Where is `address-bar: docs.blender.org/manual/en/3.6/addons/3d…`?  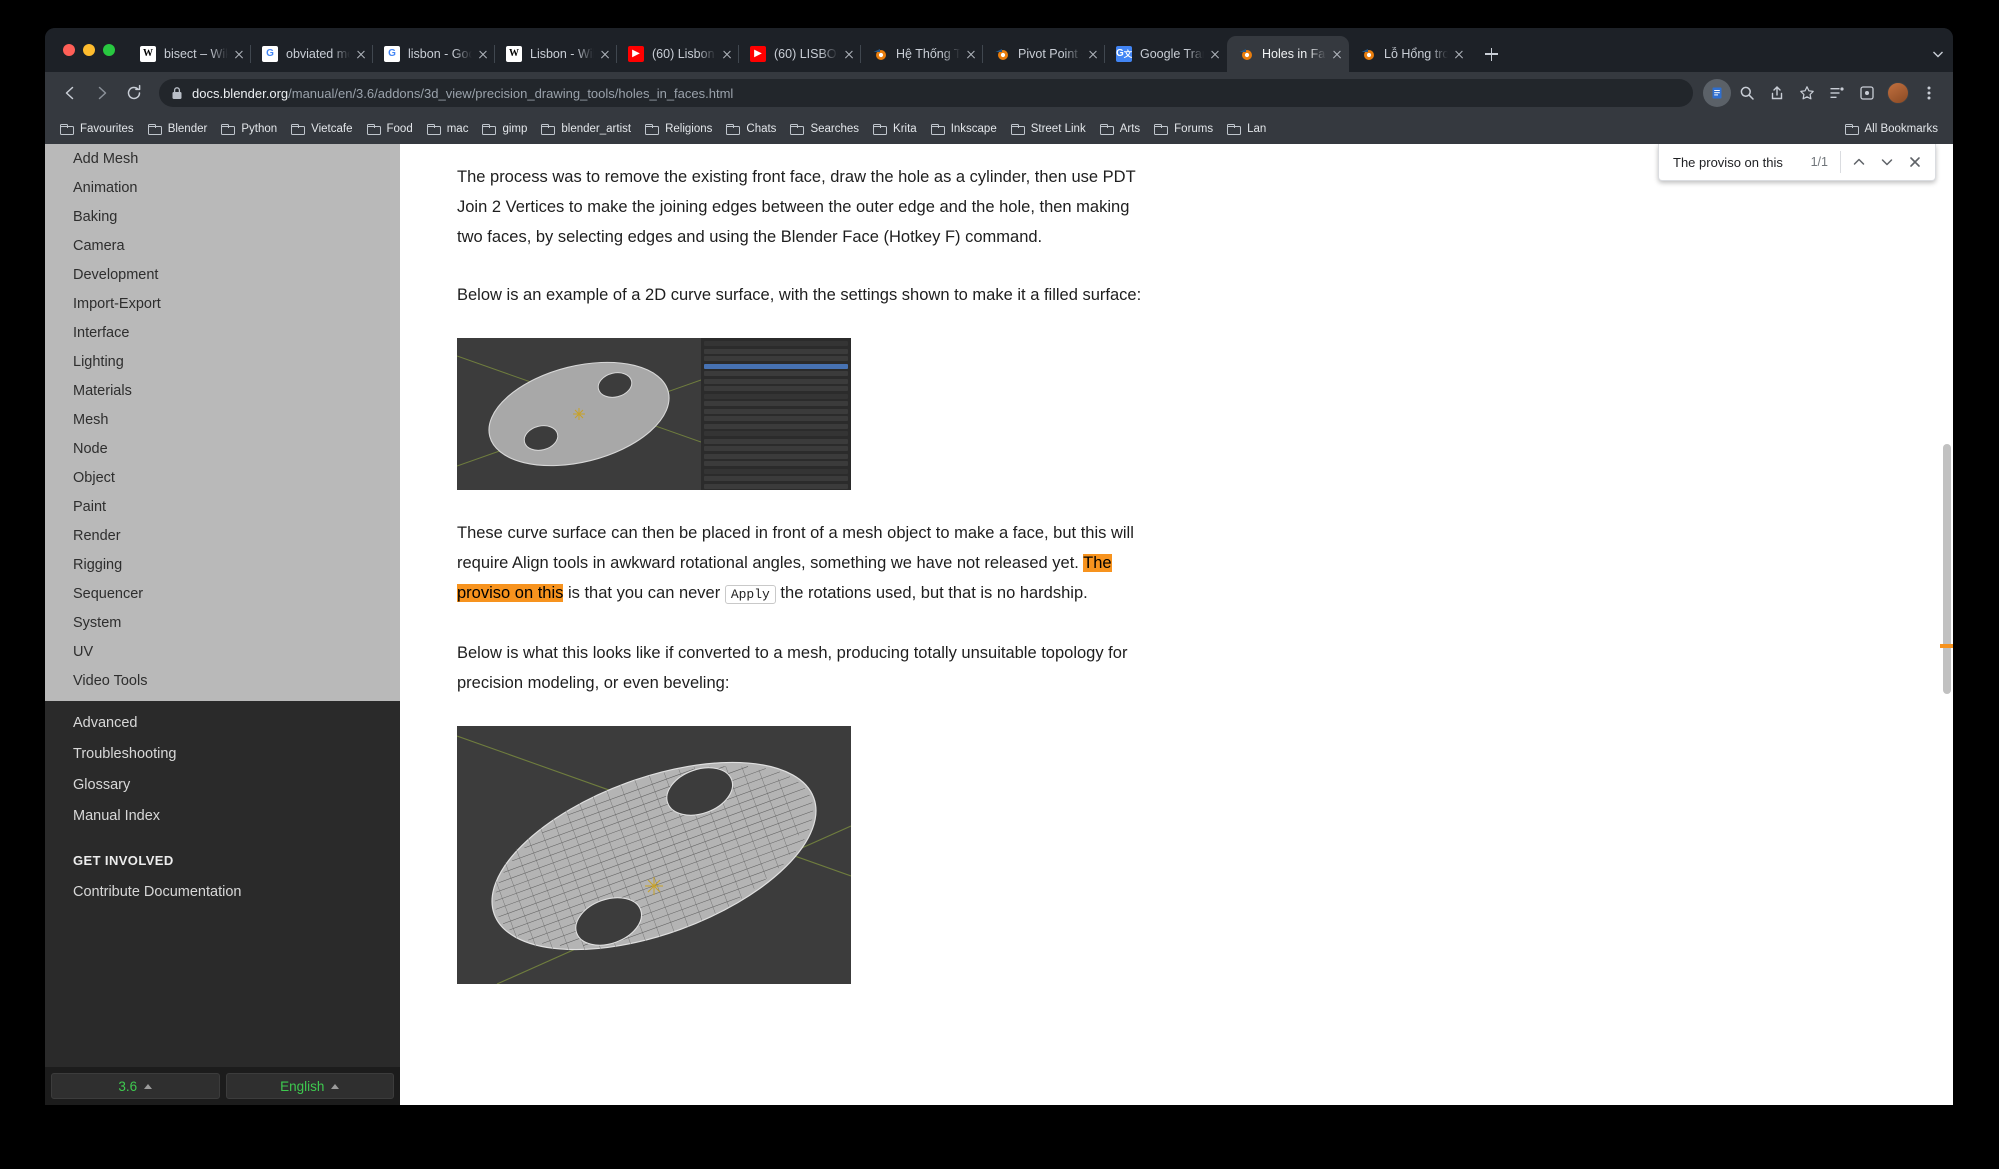 address-bar: docs.blender.org/manual/en/3.6/addons/3d… is located at coordinates (926, 93).